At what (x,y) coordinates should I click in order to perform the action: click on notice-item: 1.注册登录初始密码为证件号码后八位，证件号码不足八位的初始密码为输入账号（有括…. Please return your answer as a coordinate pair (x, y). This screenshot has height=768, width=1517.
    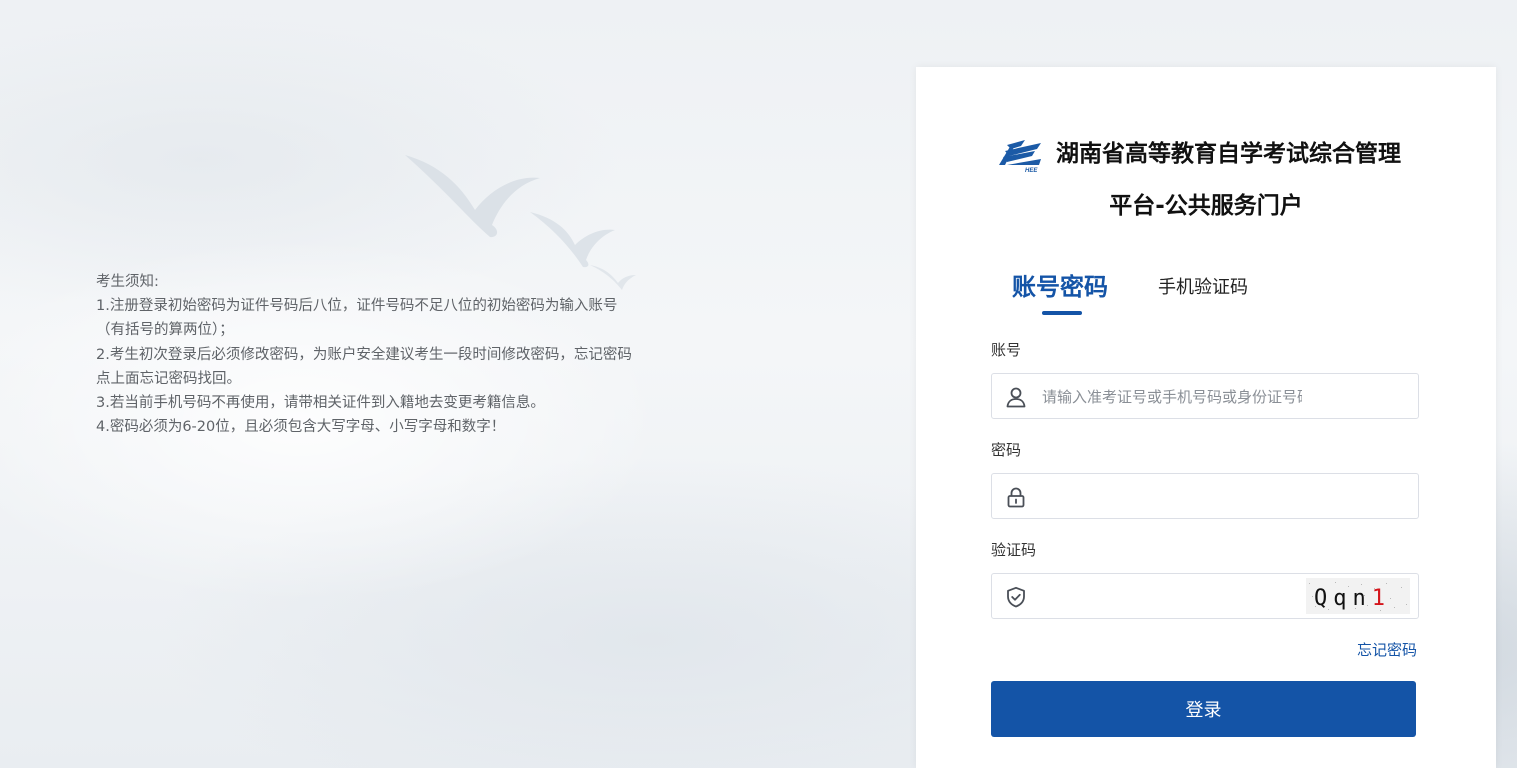
    Looking at the image, I should click on (357, 318).